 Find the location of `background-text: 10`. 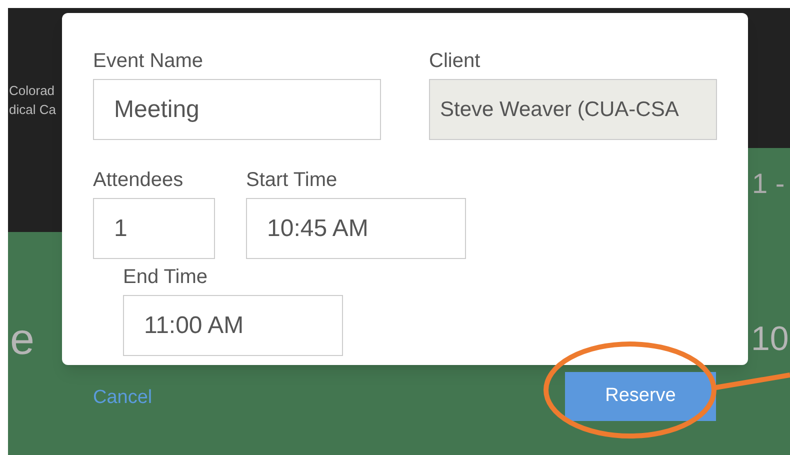

background-text: 10 is located at coordinates (770, 339).